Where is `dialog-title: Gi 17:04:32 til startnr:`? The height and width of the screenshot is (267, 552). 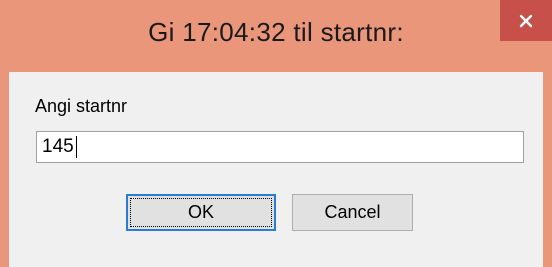 dialog-title: Gi 17:04:32 til startnr: is located at coordinates (276, 32).